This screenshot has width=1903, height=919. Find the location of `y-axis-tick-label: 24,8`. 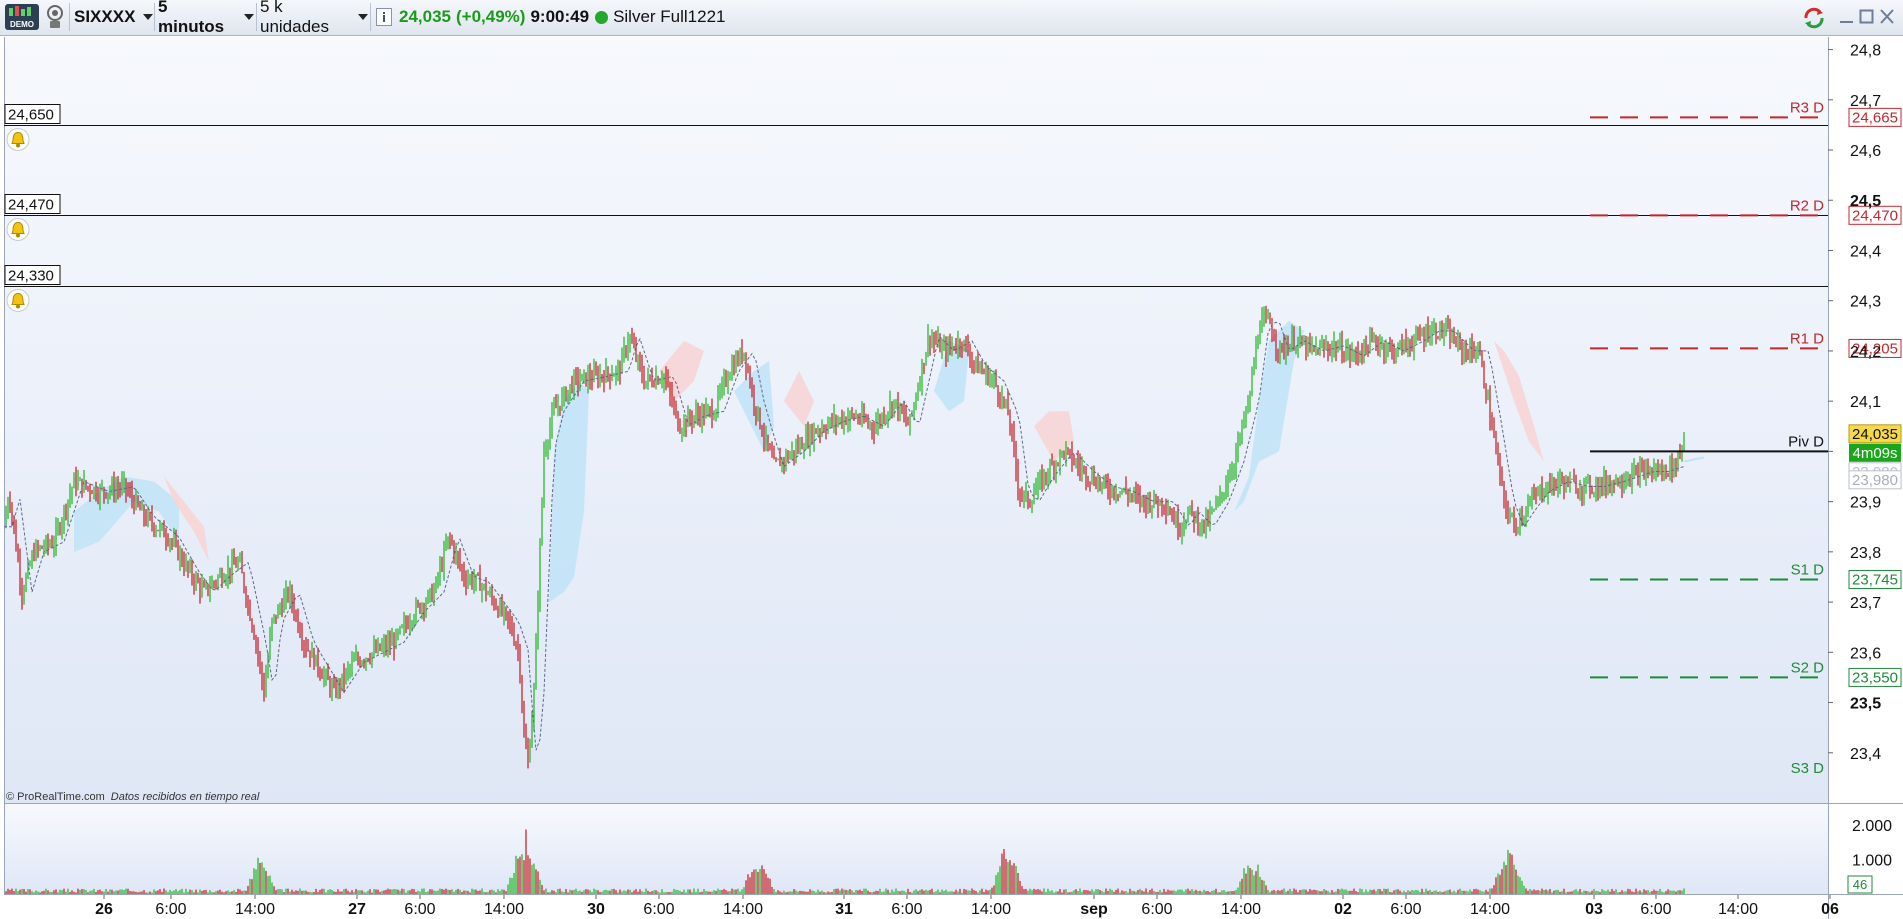

y-axis-tick-label: 24,8 is located at coordinates (1865, 51).